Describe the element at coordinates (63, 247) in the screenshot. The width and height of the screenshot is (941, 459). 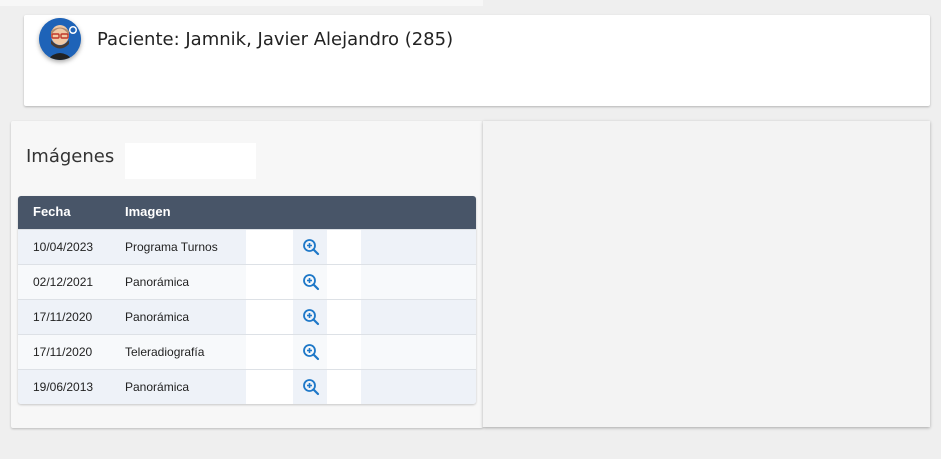
I see `row-date: 10/04/2023` at that location.